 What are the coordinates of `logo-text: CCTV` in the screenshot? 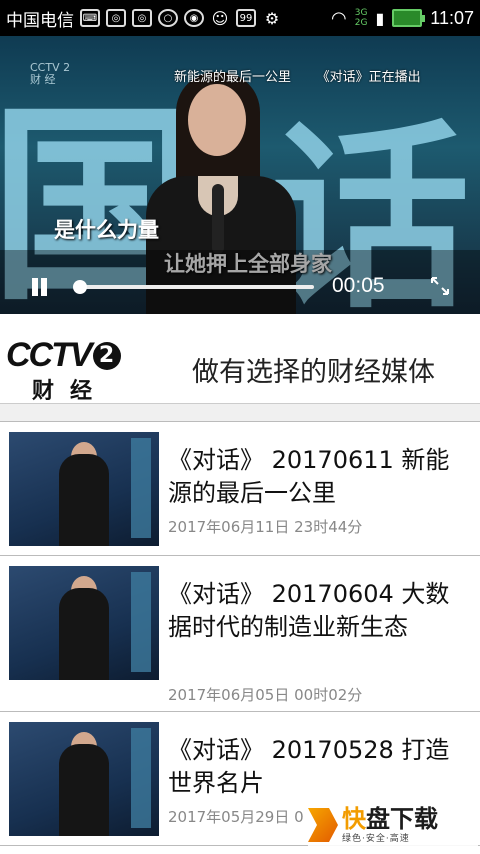 It's located at (49, 355).